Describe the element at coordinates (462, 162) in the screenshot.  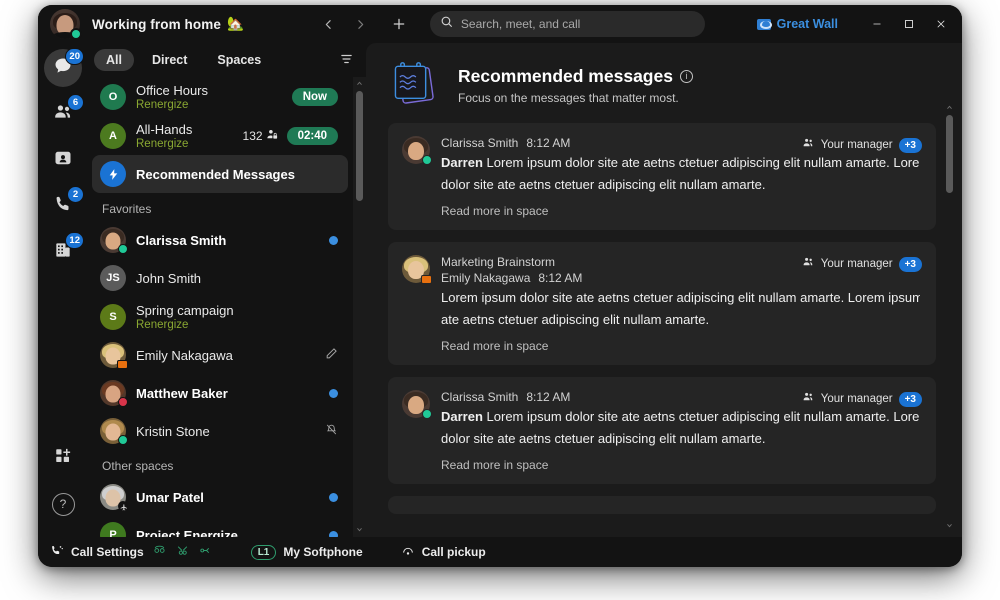
I see `message-mention: Darren` at that location.